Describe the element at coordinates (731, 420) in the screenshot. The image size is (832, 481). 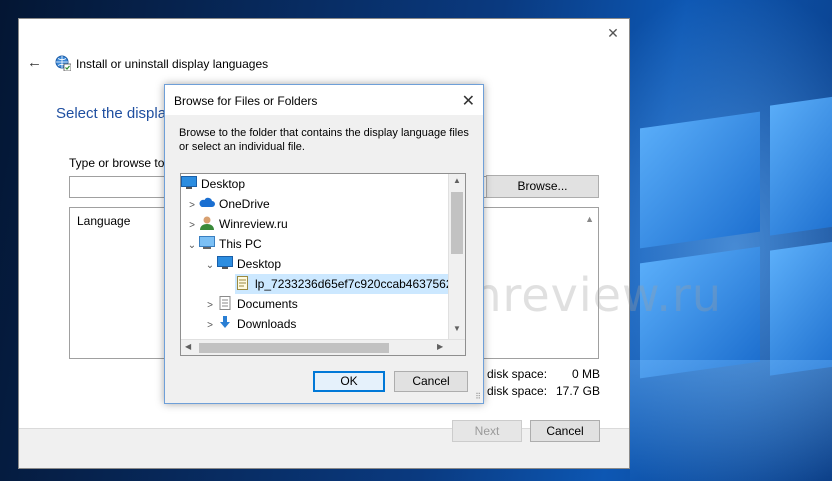
I see `light-beam` at that location.